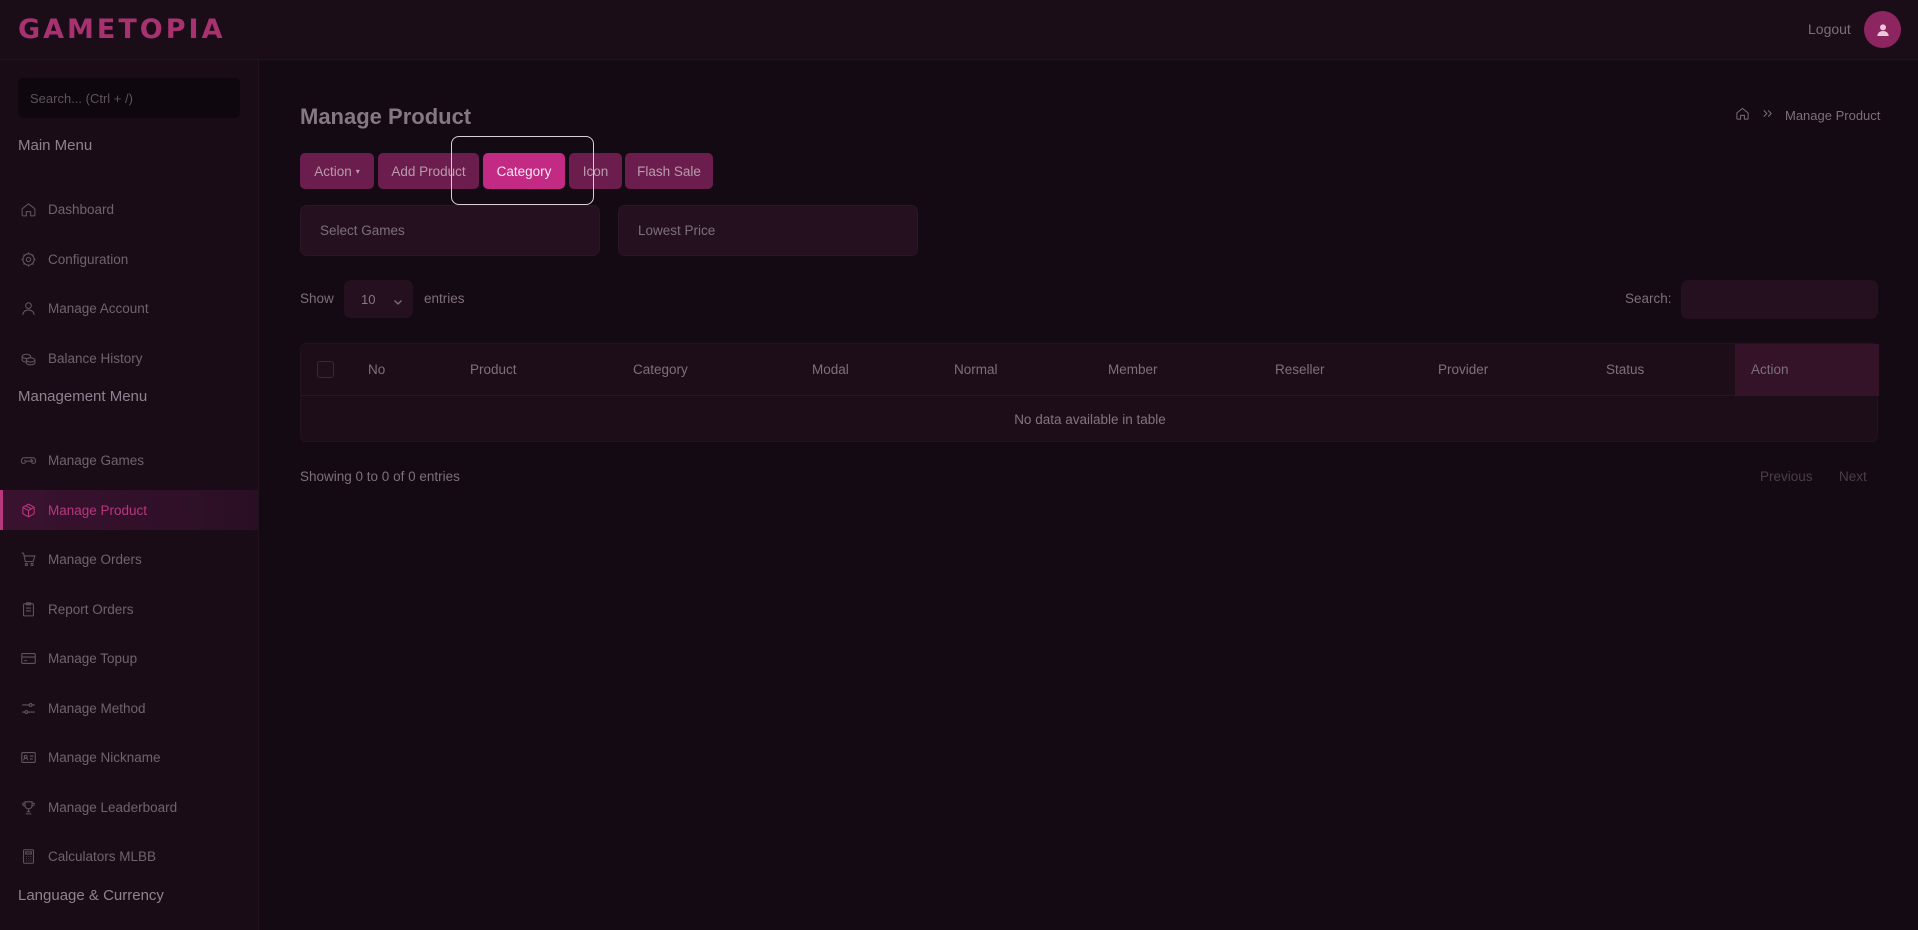  I want to click on top-bar: GAMETOPIA Logout, so click(959, 30).